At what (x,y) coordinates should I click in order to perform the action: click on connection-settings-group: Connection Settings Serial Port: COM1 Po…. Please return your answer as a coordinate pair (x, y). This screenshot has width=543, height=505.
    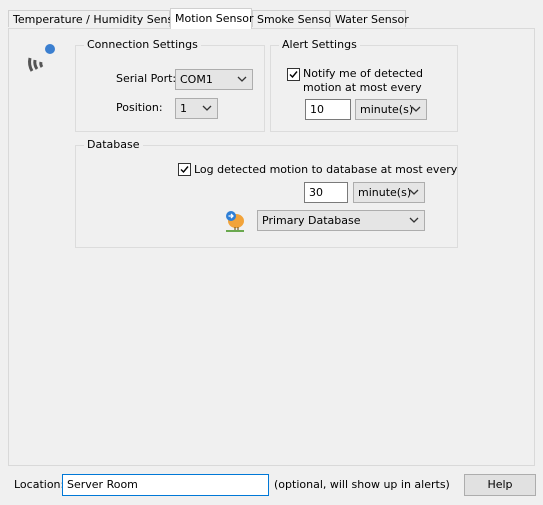
    Looking at the image, I should click on (170, 85).